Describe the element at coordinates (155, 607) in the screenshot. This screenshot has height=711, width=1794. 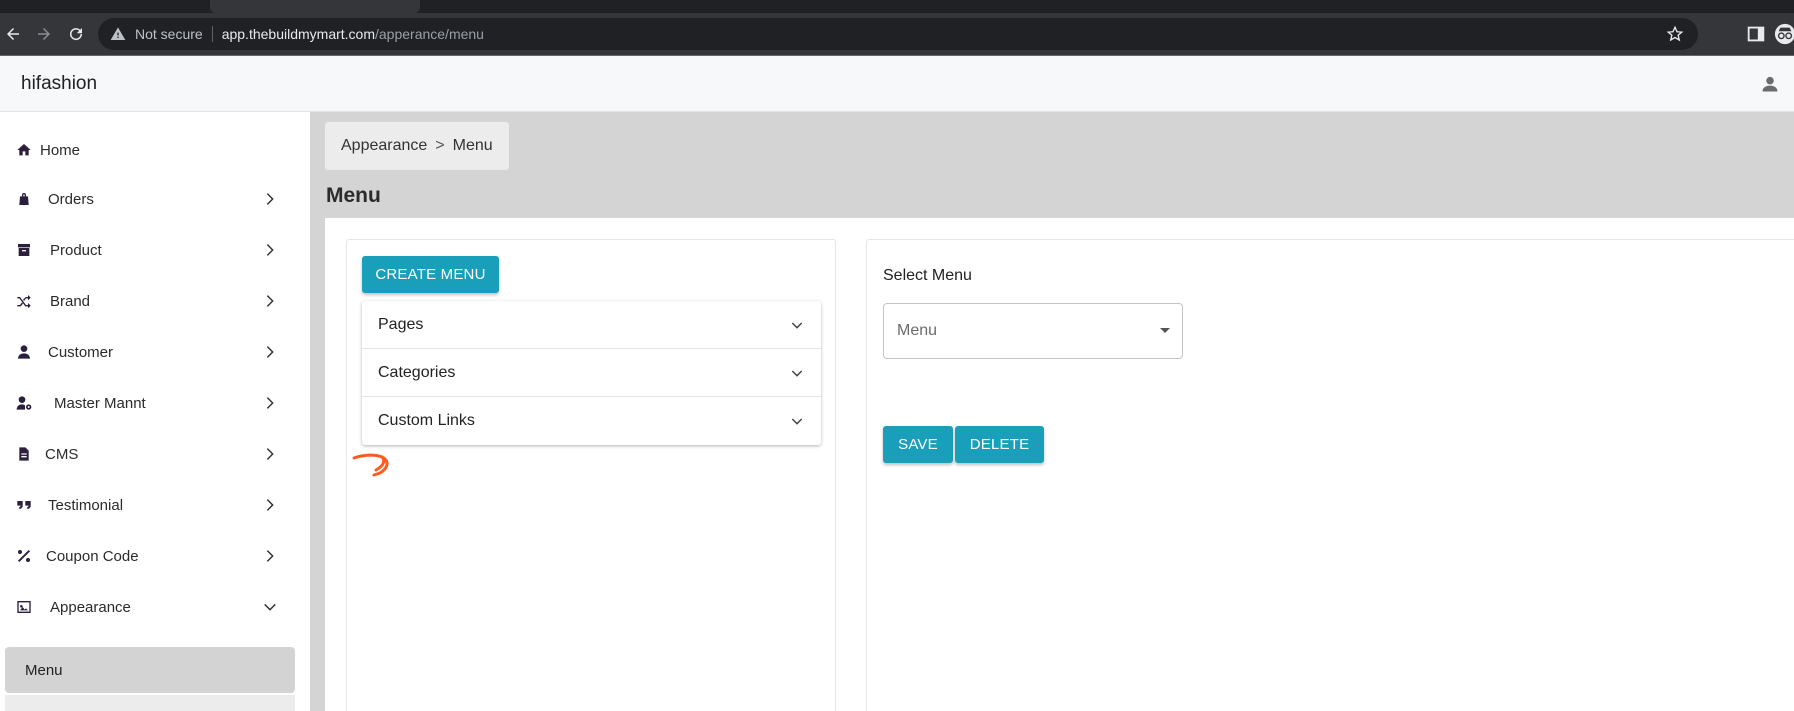
I see `sidebar-item-appearance: Appearance` at that location.